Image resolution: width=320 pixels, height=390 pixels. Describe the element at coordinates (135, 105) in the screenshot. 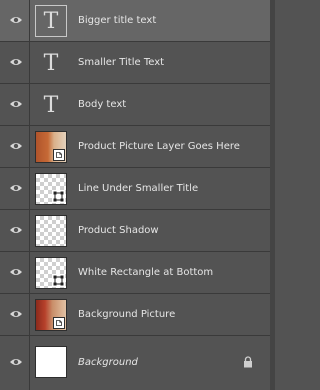

I see `layer-row-body-text: T Body text` at that location.